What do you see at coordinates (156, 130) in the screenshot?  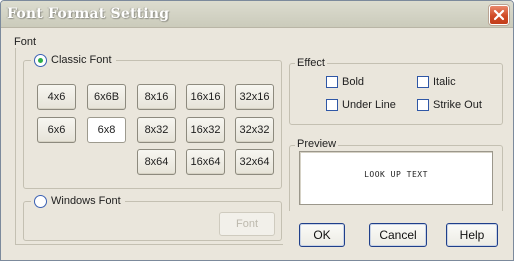 I see `font-button-8x32: 8x32` at bounding box center [156, 130].